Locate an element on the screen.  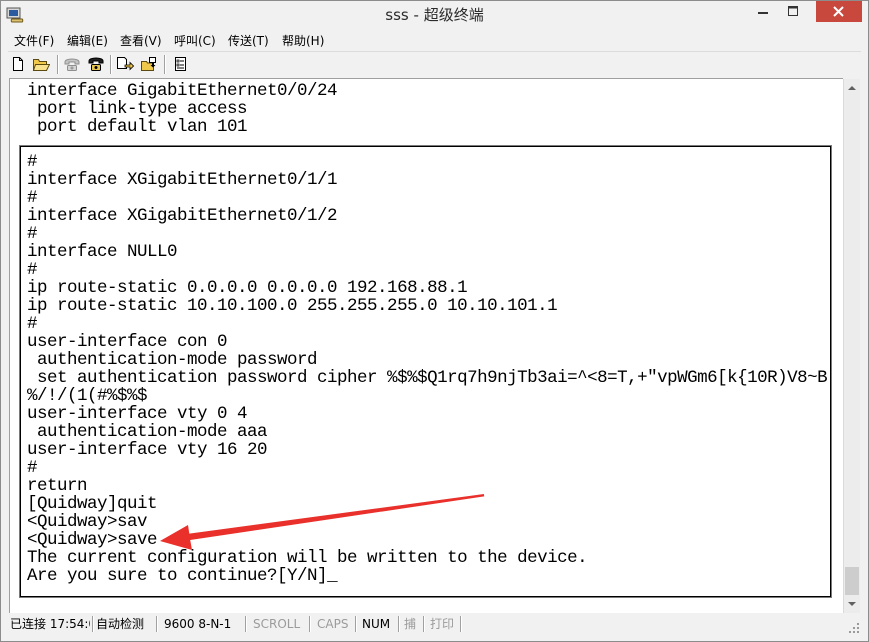
terminal-line: user-interface vty 0 4 is located at coordinates (137, 414).